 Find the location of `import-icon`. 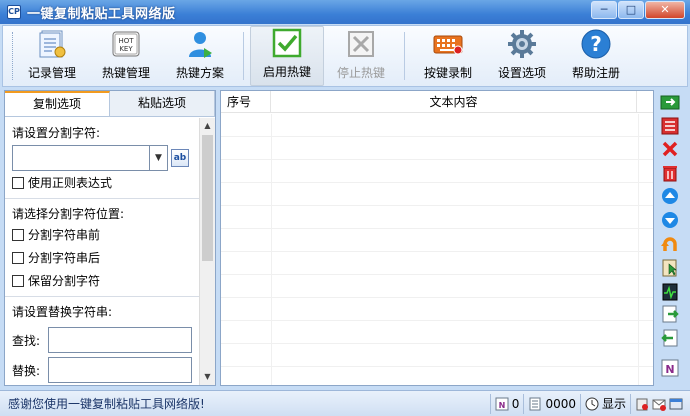

import-icon is located at coordinates (670, 314).